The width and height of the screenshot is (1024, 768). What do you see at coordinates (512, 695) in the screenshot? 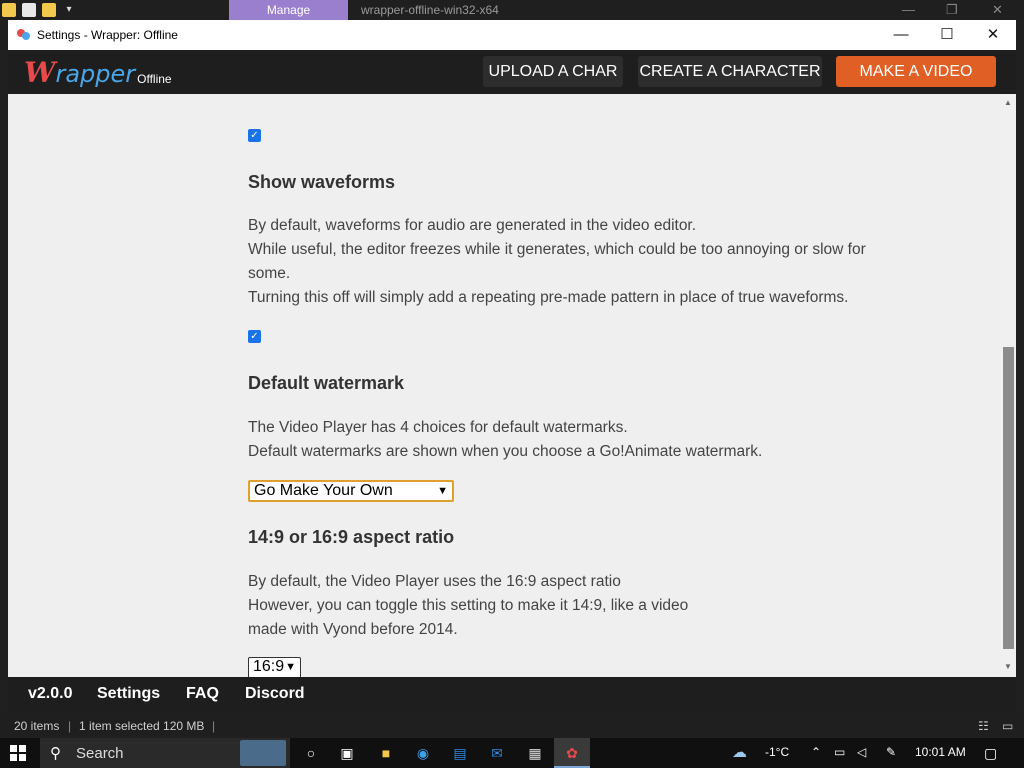
I see `app-footer: v2.0.0 Settings FAQ Discord` at bounding box center [512, 695].